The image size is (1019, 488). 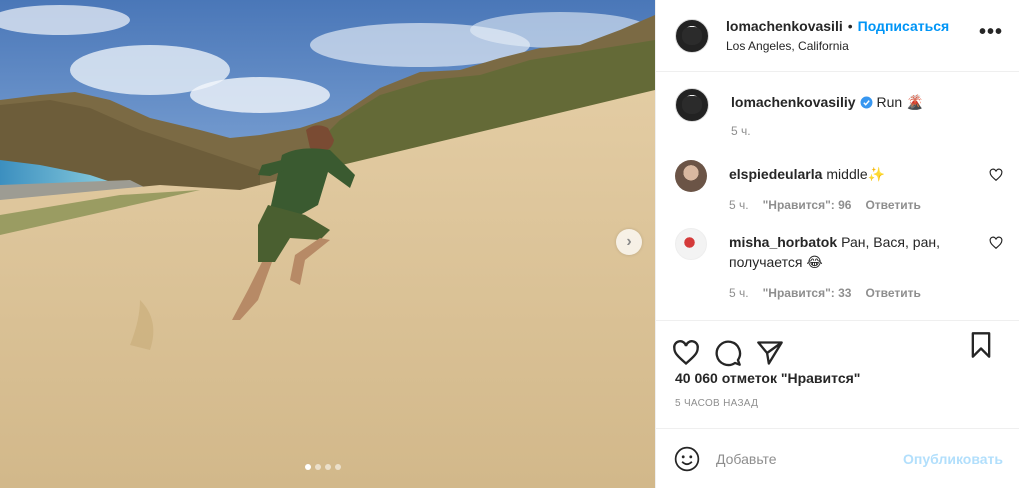 What do you see at coordinates (837, 46) in the screenshot?
I see `post-location: Los Angeles, California` at bounding box center [837, 46].